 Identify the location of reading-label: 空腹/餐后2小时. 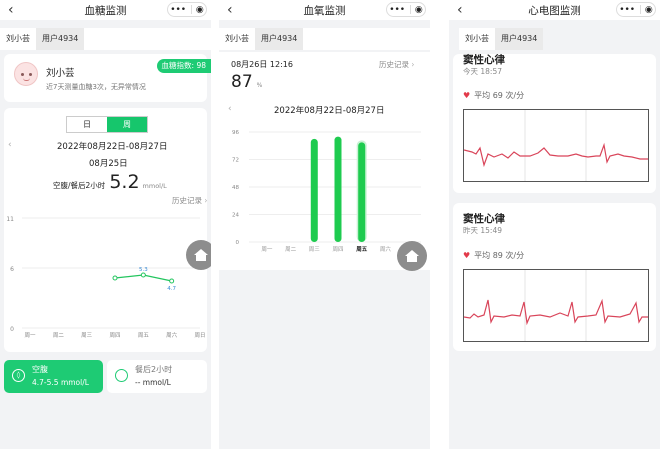
(79, 185).